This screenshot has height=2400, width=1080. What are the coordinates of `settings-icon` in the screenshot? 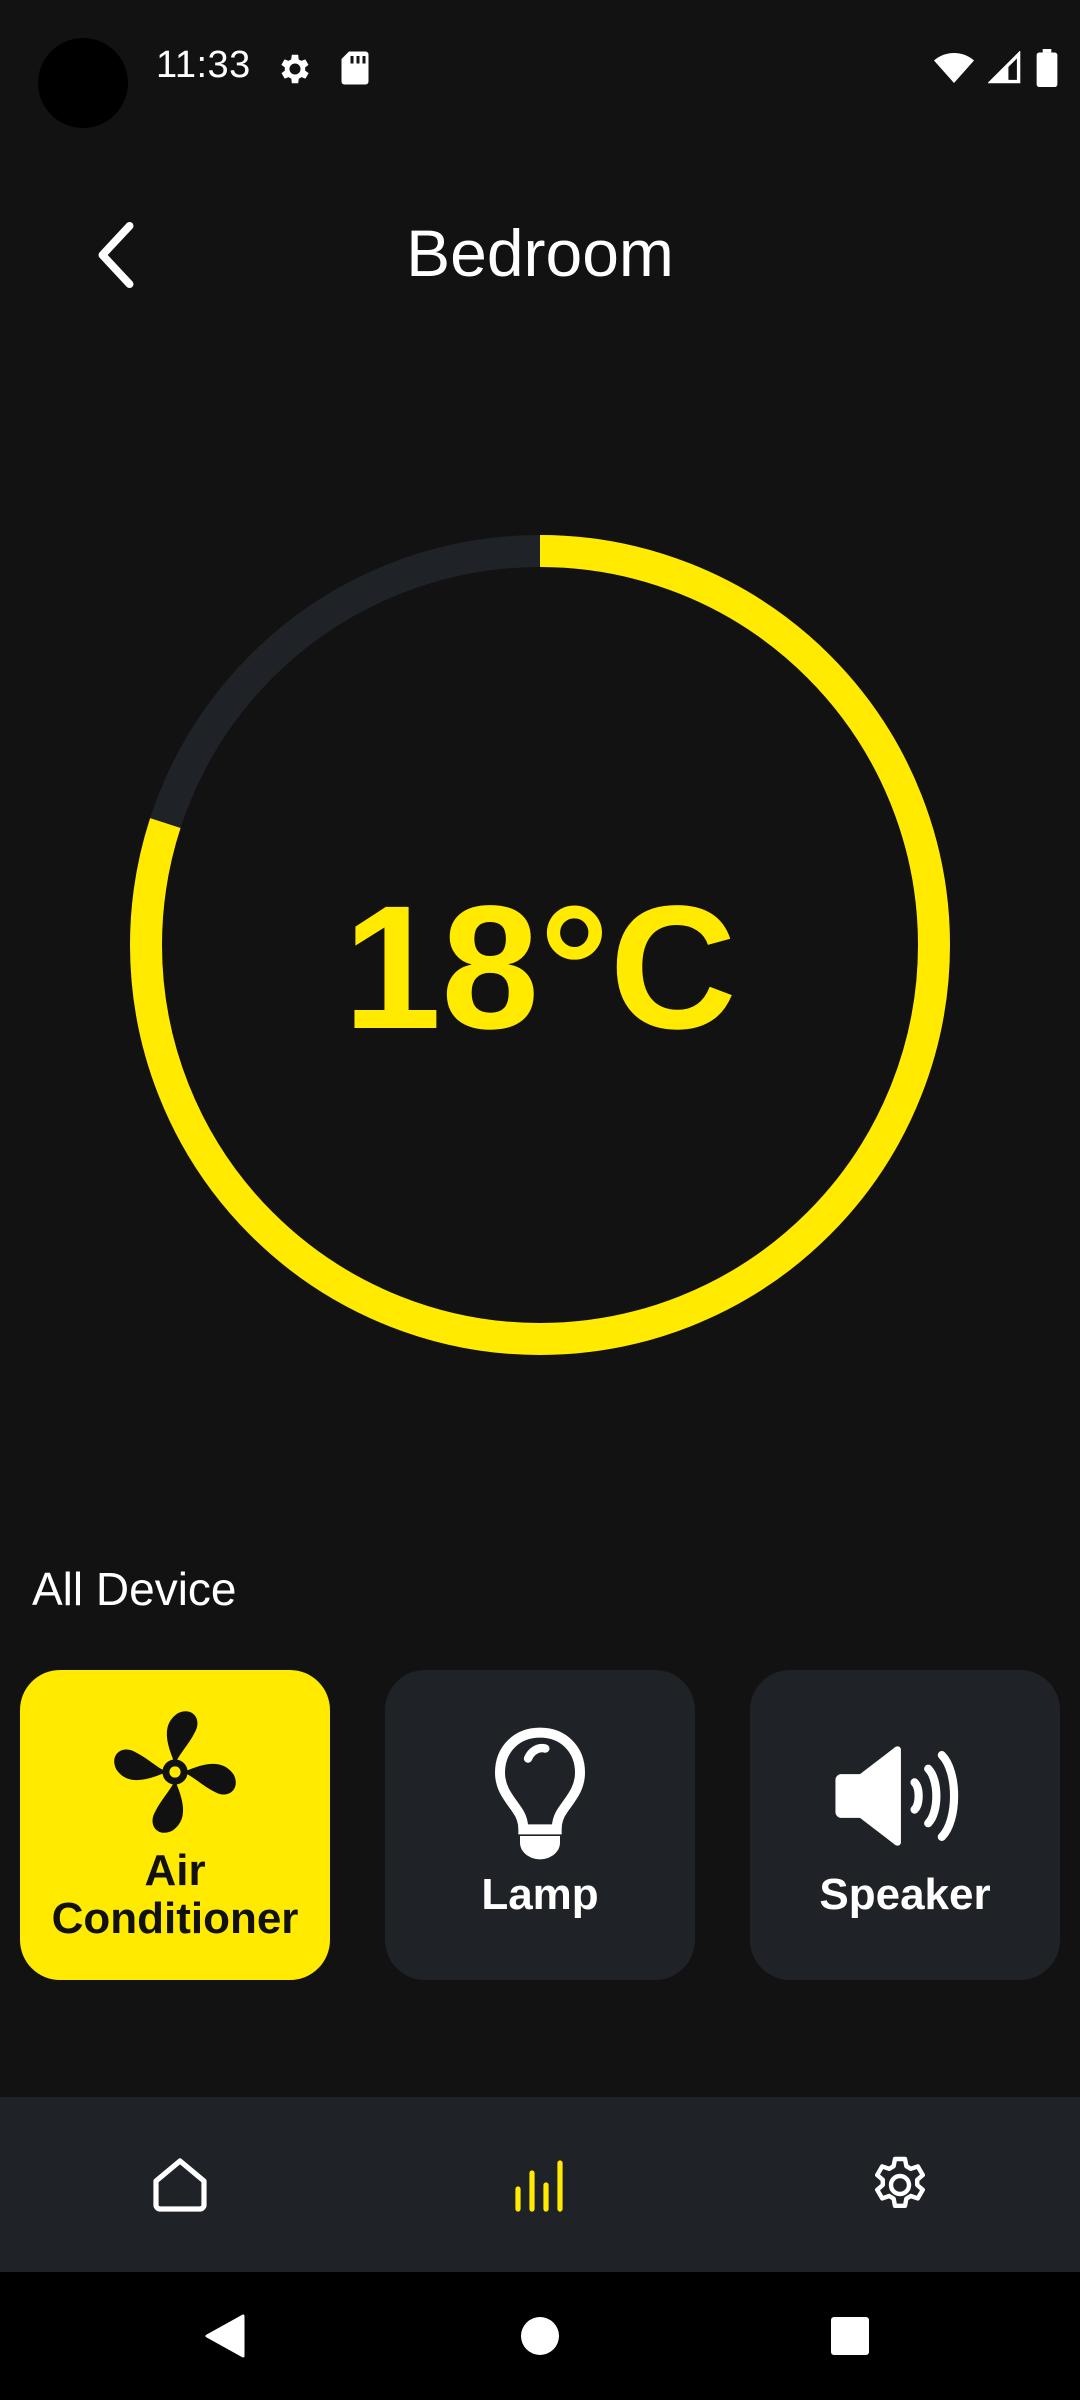 It's located at (900, 2182).